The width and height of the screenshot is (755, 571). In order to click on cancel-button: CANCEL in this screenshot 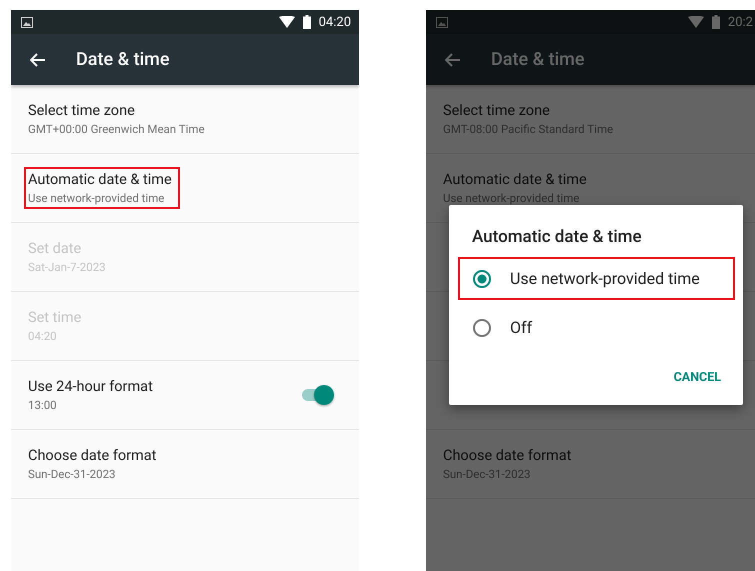, I will do `click(697, 377)`.